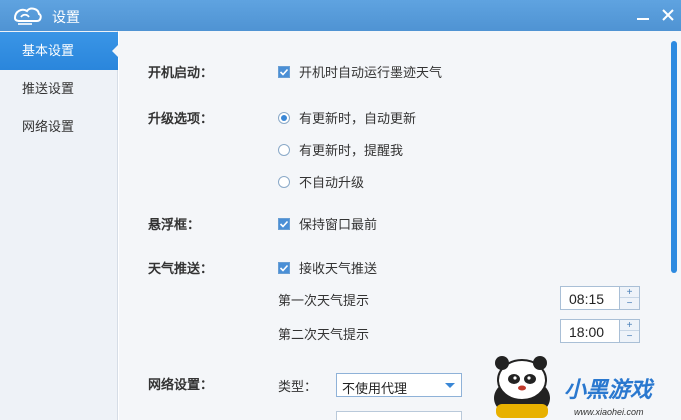 This screenshot has width=681, height=420. I want to click on site-watermark: 小黑游戏 www.xiaohei.com, so click(582, 383).